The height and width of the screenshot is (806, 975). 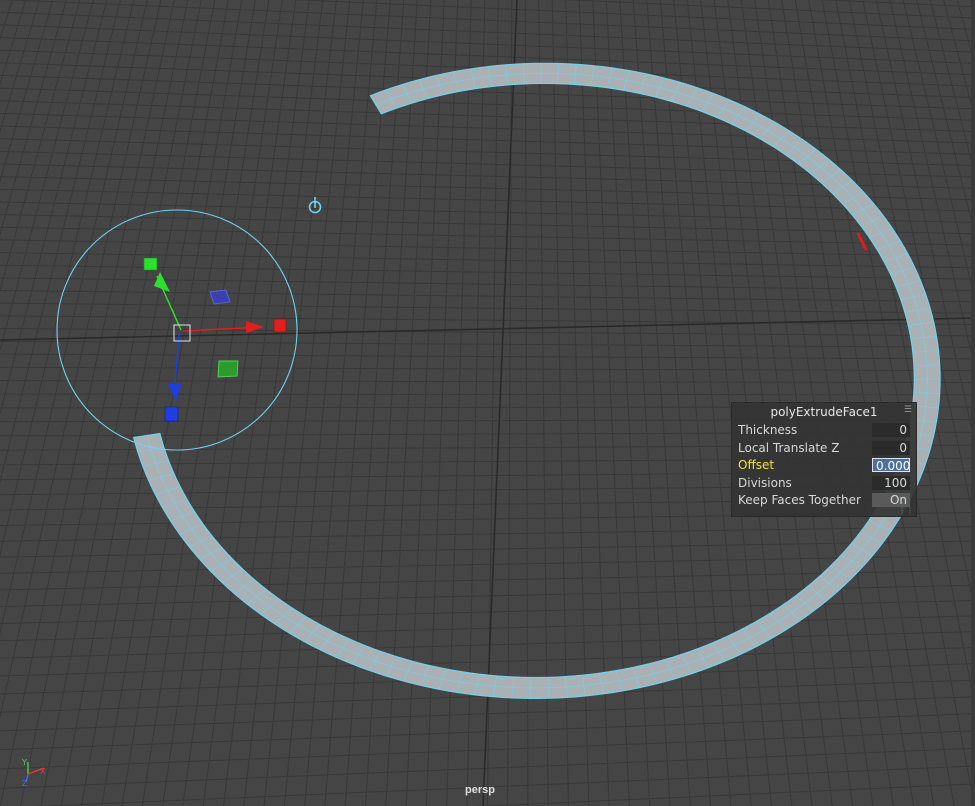 I want to click on attr-label: Offset, so click(x=756, y=465).